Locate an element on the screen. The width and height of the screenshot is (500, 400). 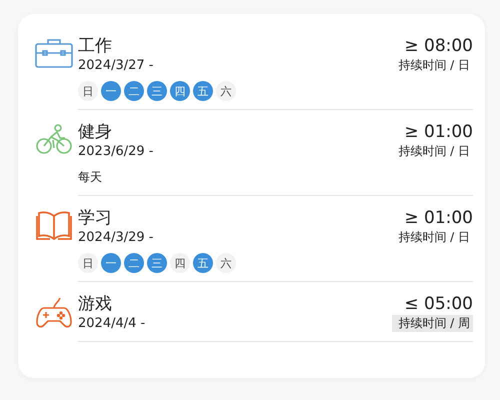
habit-name: 工作 is located at coordinates (95, 46).